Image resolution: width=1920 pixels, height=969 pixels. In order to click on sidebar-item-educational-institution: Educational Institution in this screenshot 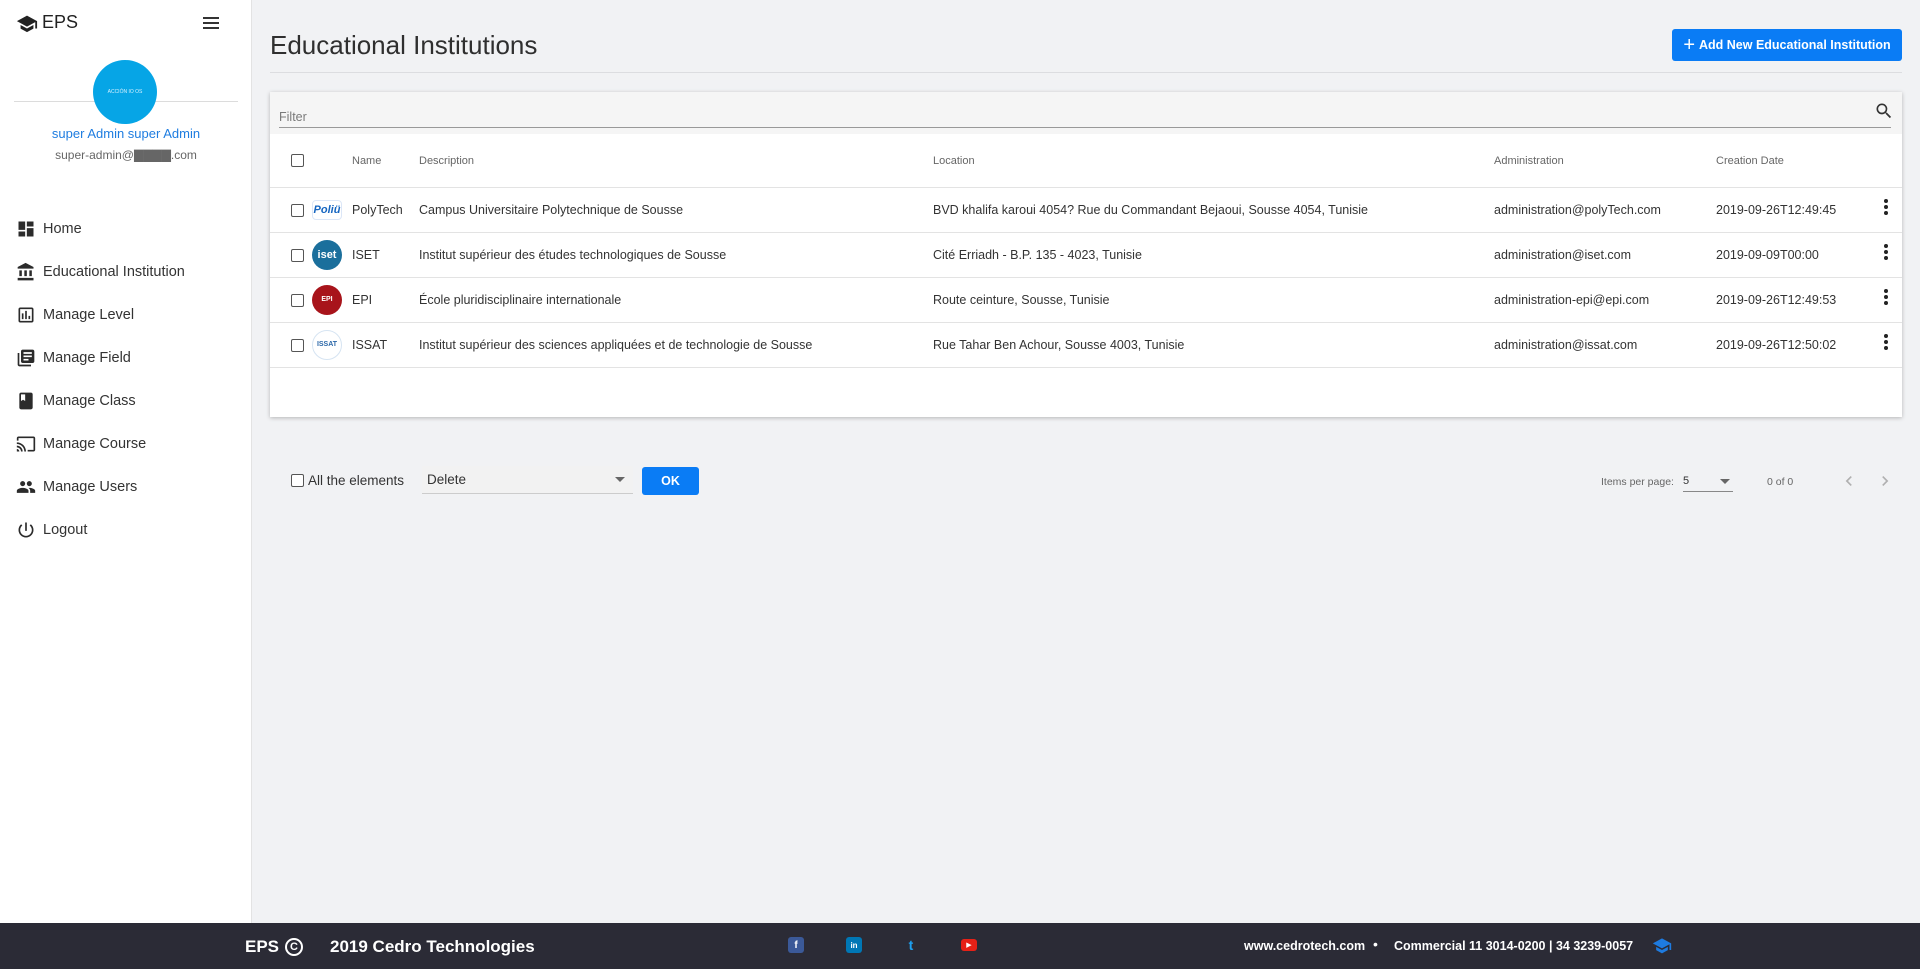, I will do `click(126, 271)`.